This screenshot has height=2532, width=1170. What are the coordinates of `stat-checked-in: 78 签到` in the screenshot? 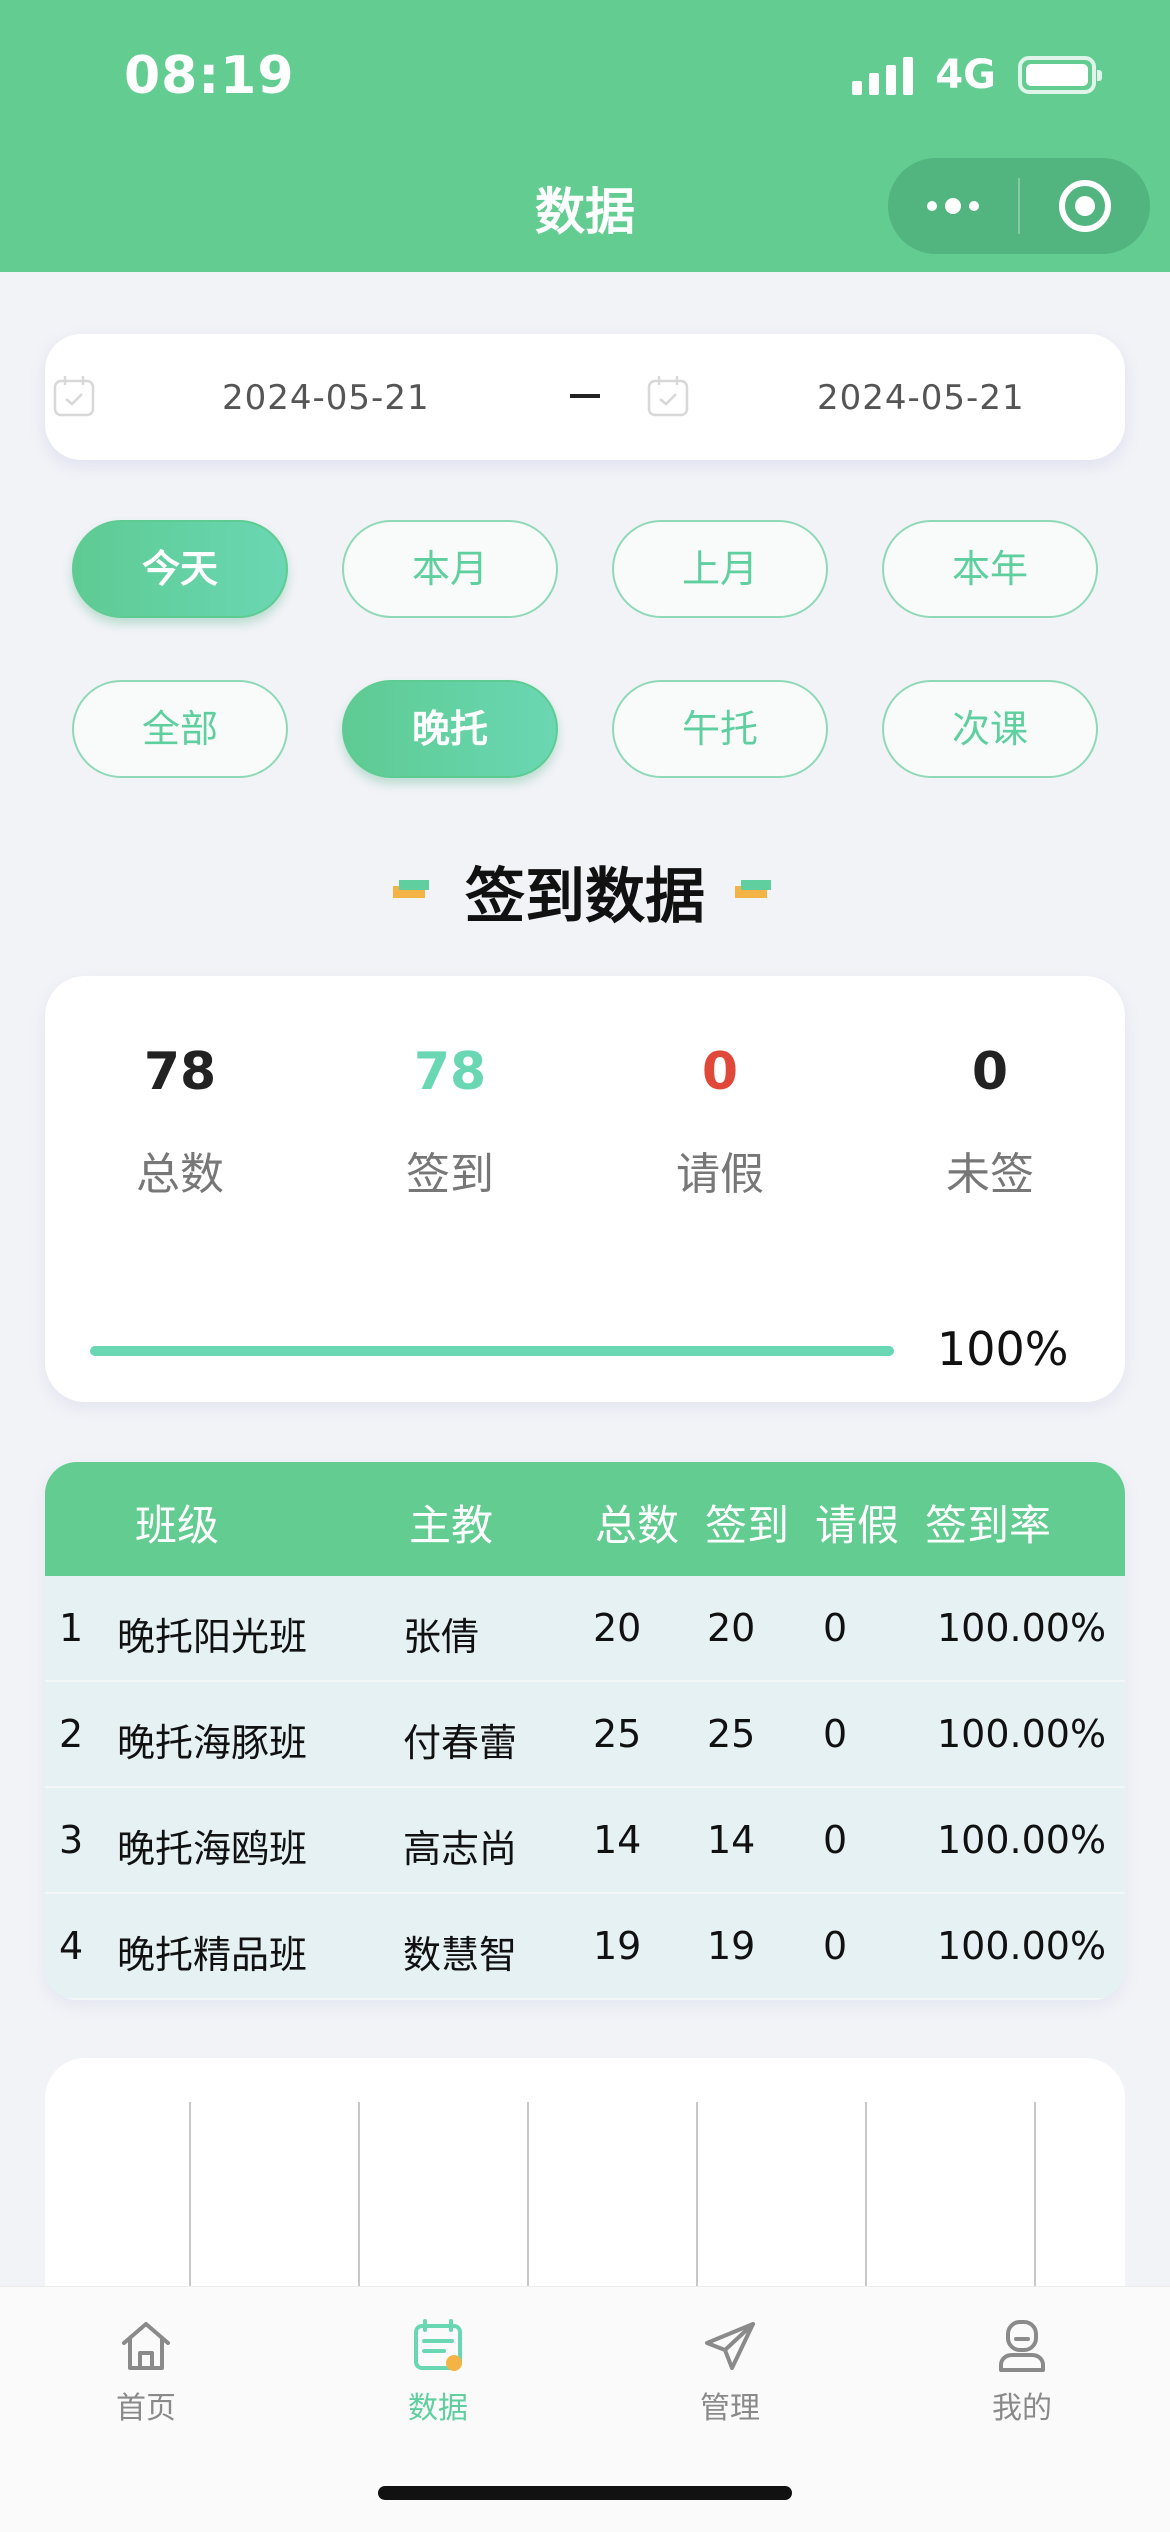 It's located at (450, 1122).